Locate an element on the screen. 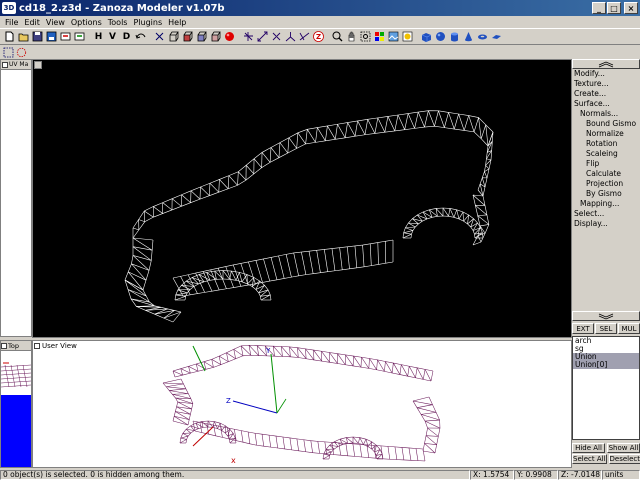 The width and height of the screenshot is (640, 480). top-view-selection-area is located at coordinates (16, 431).